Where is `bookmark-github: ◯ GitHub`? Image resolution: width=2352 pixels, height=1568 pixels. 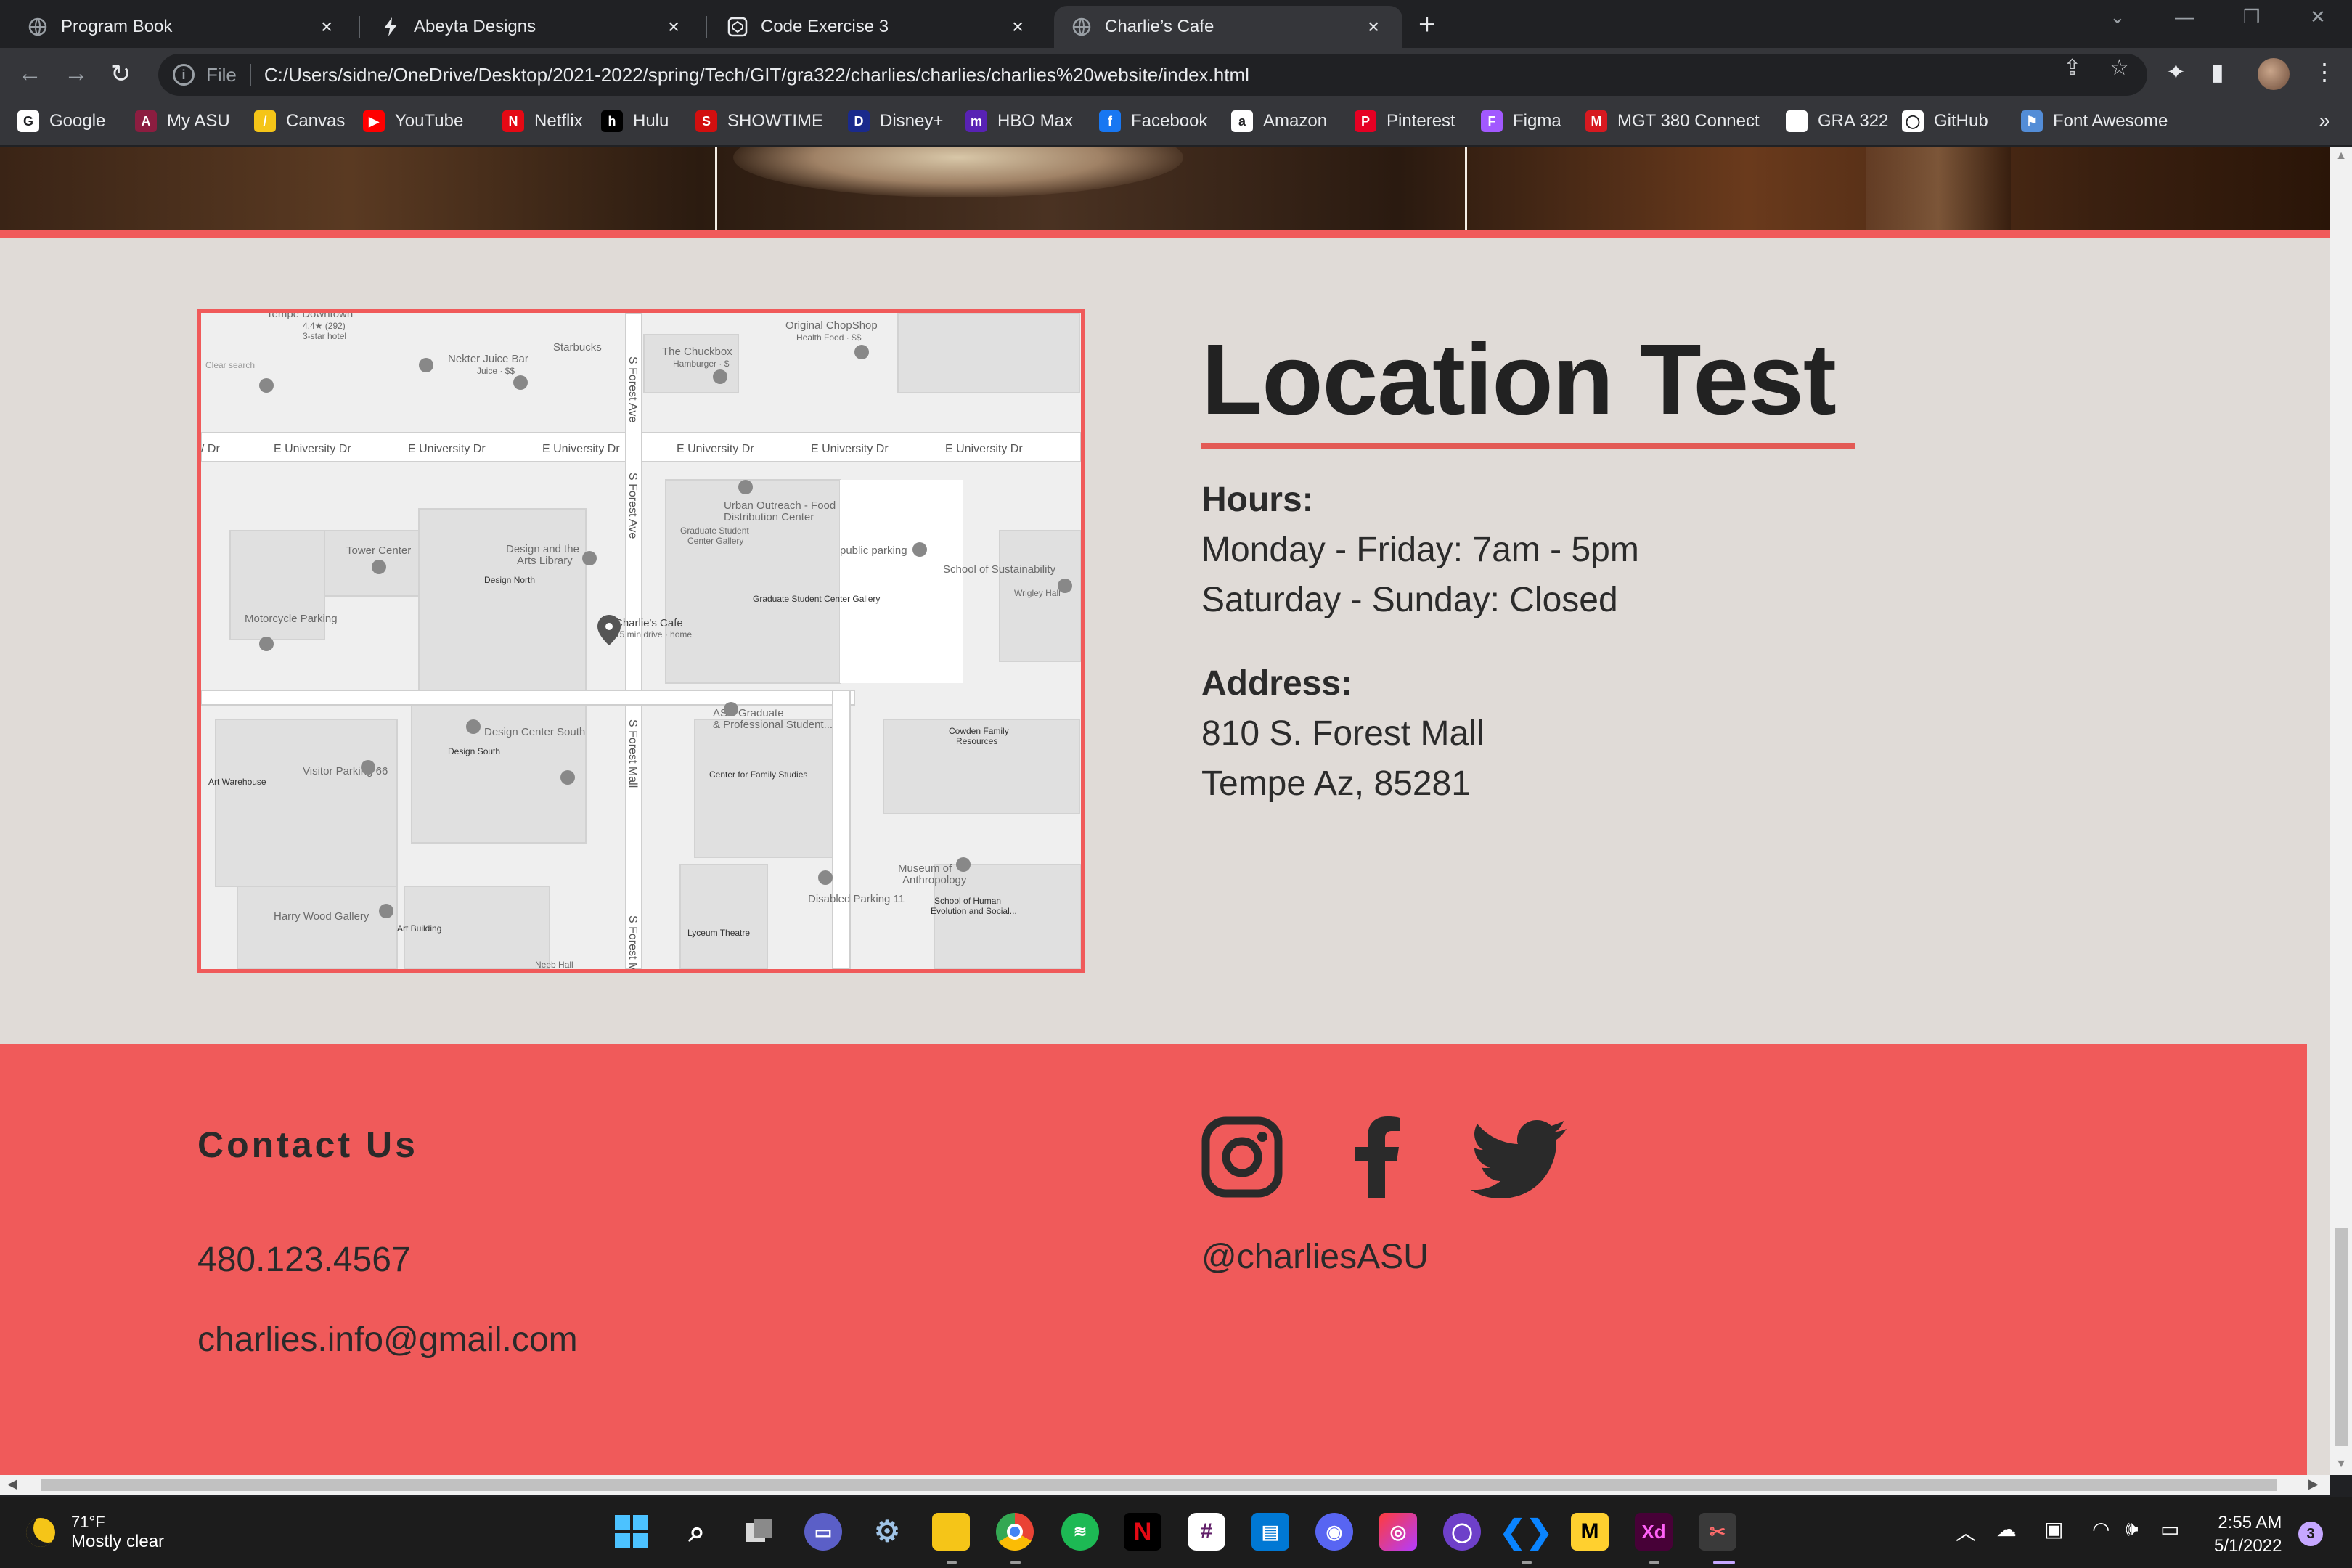 bookmark-github: ◯ GitHub is located at coordinates (1945, 121).